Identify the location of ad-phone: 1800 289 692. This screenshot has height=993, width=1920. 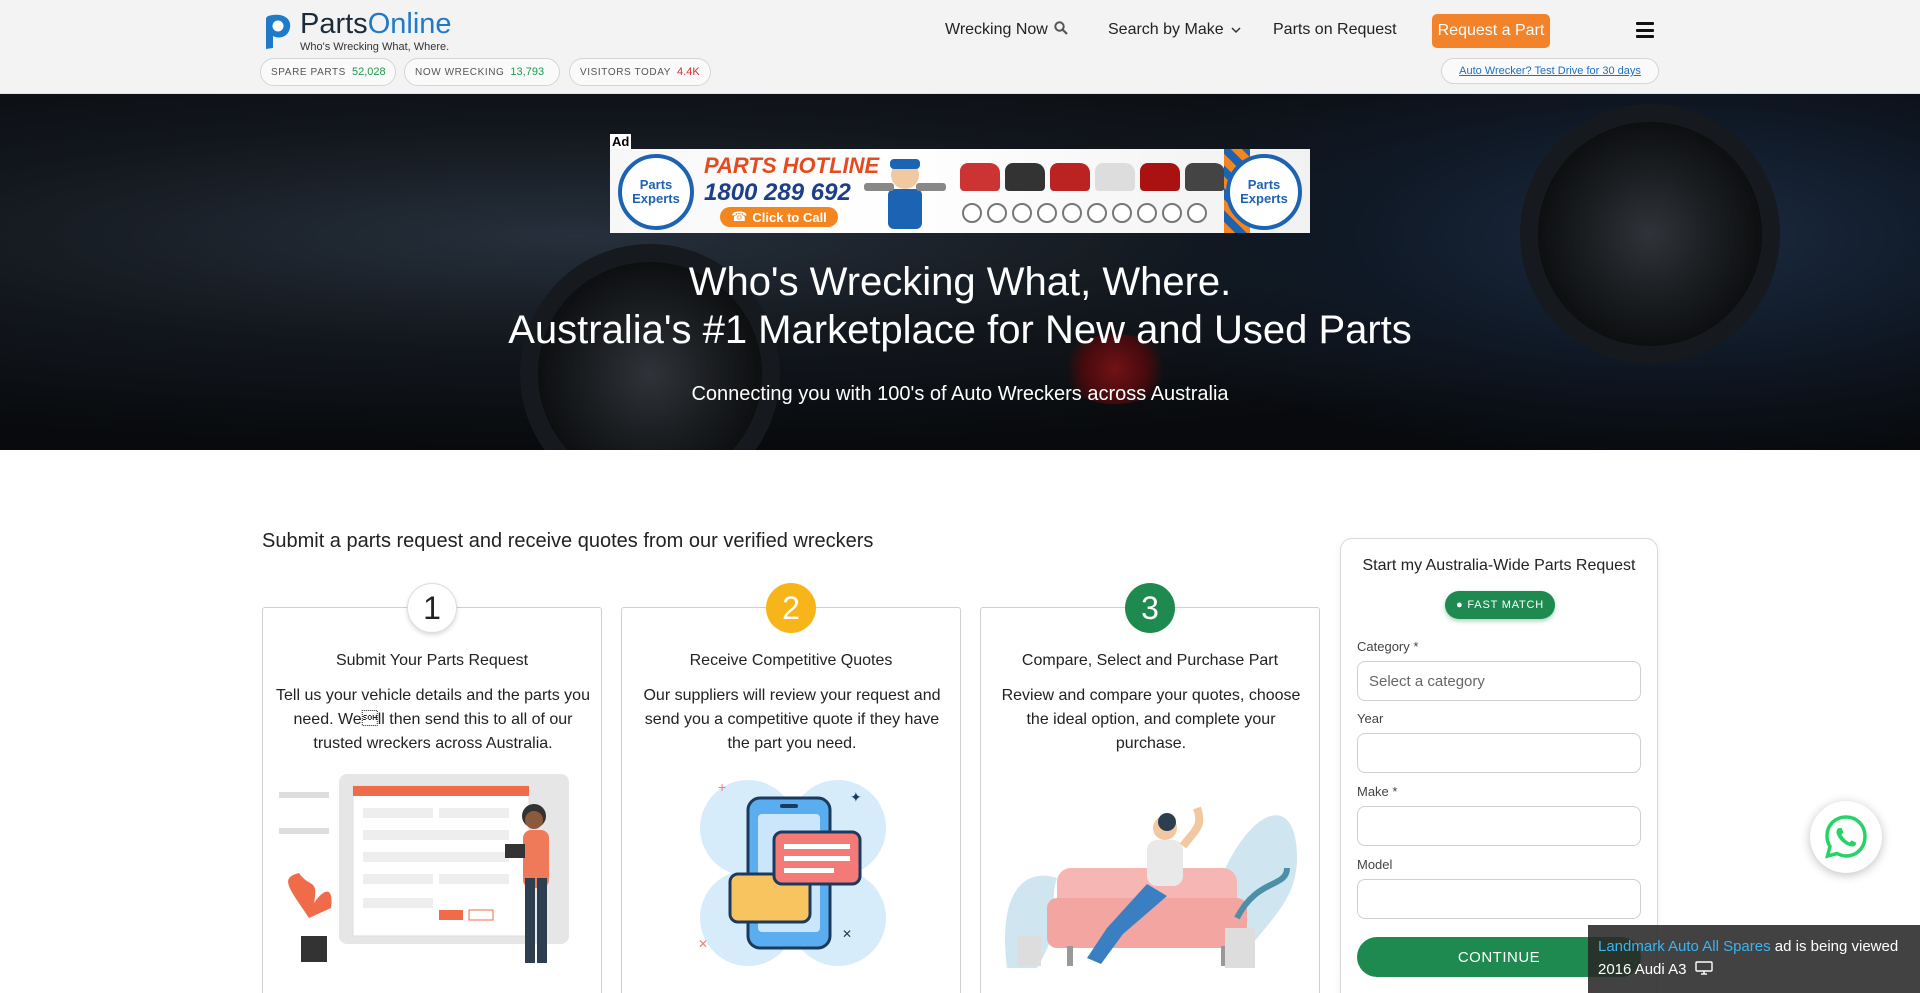
(777, 192).